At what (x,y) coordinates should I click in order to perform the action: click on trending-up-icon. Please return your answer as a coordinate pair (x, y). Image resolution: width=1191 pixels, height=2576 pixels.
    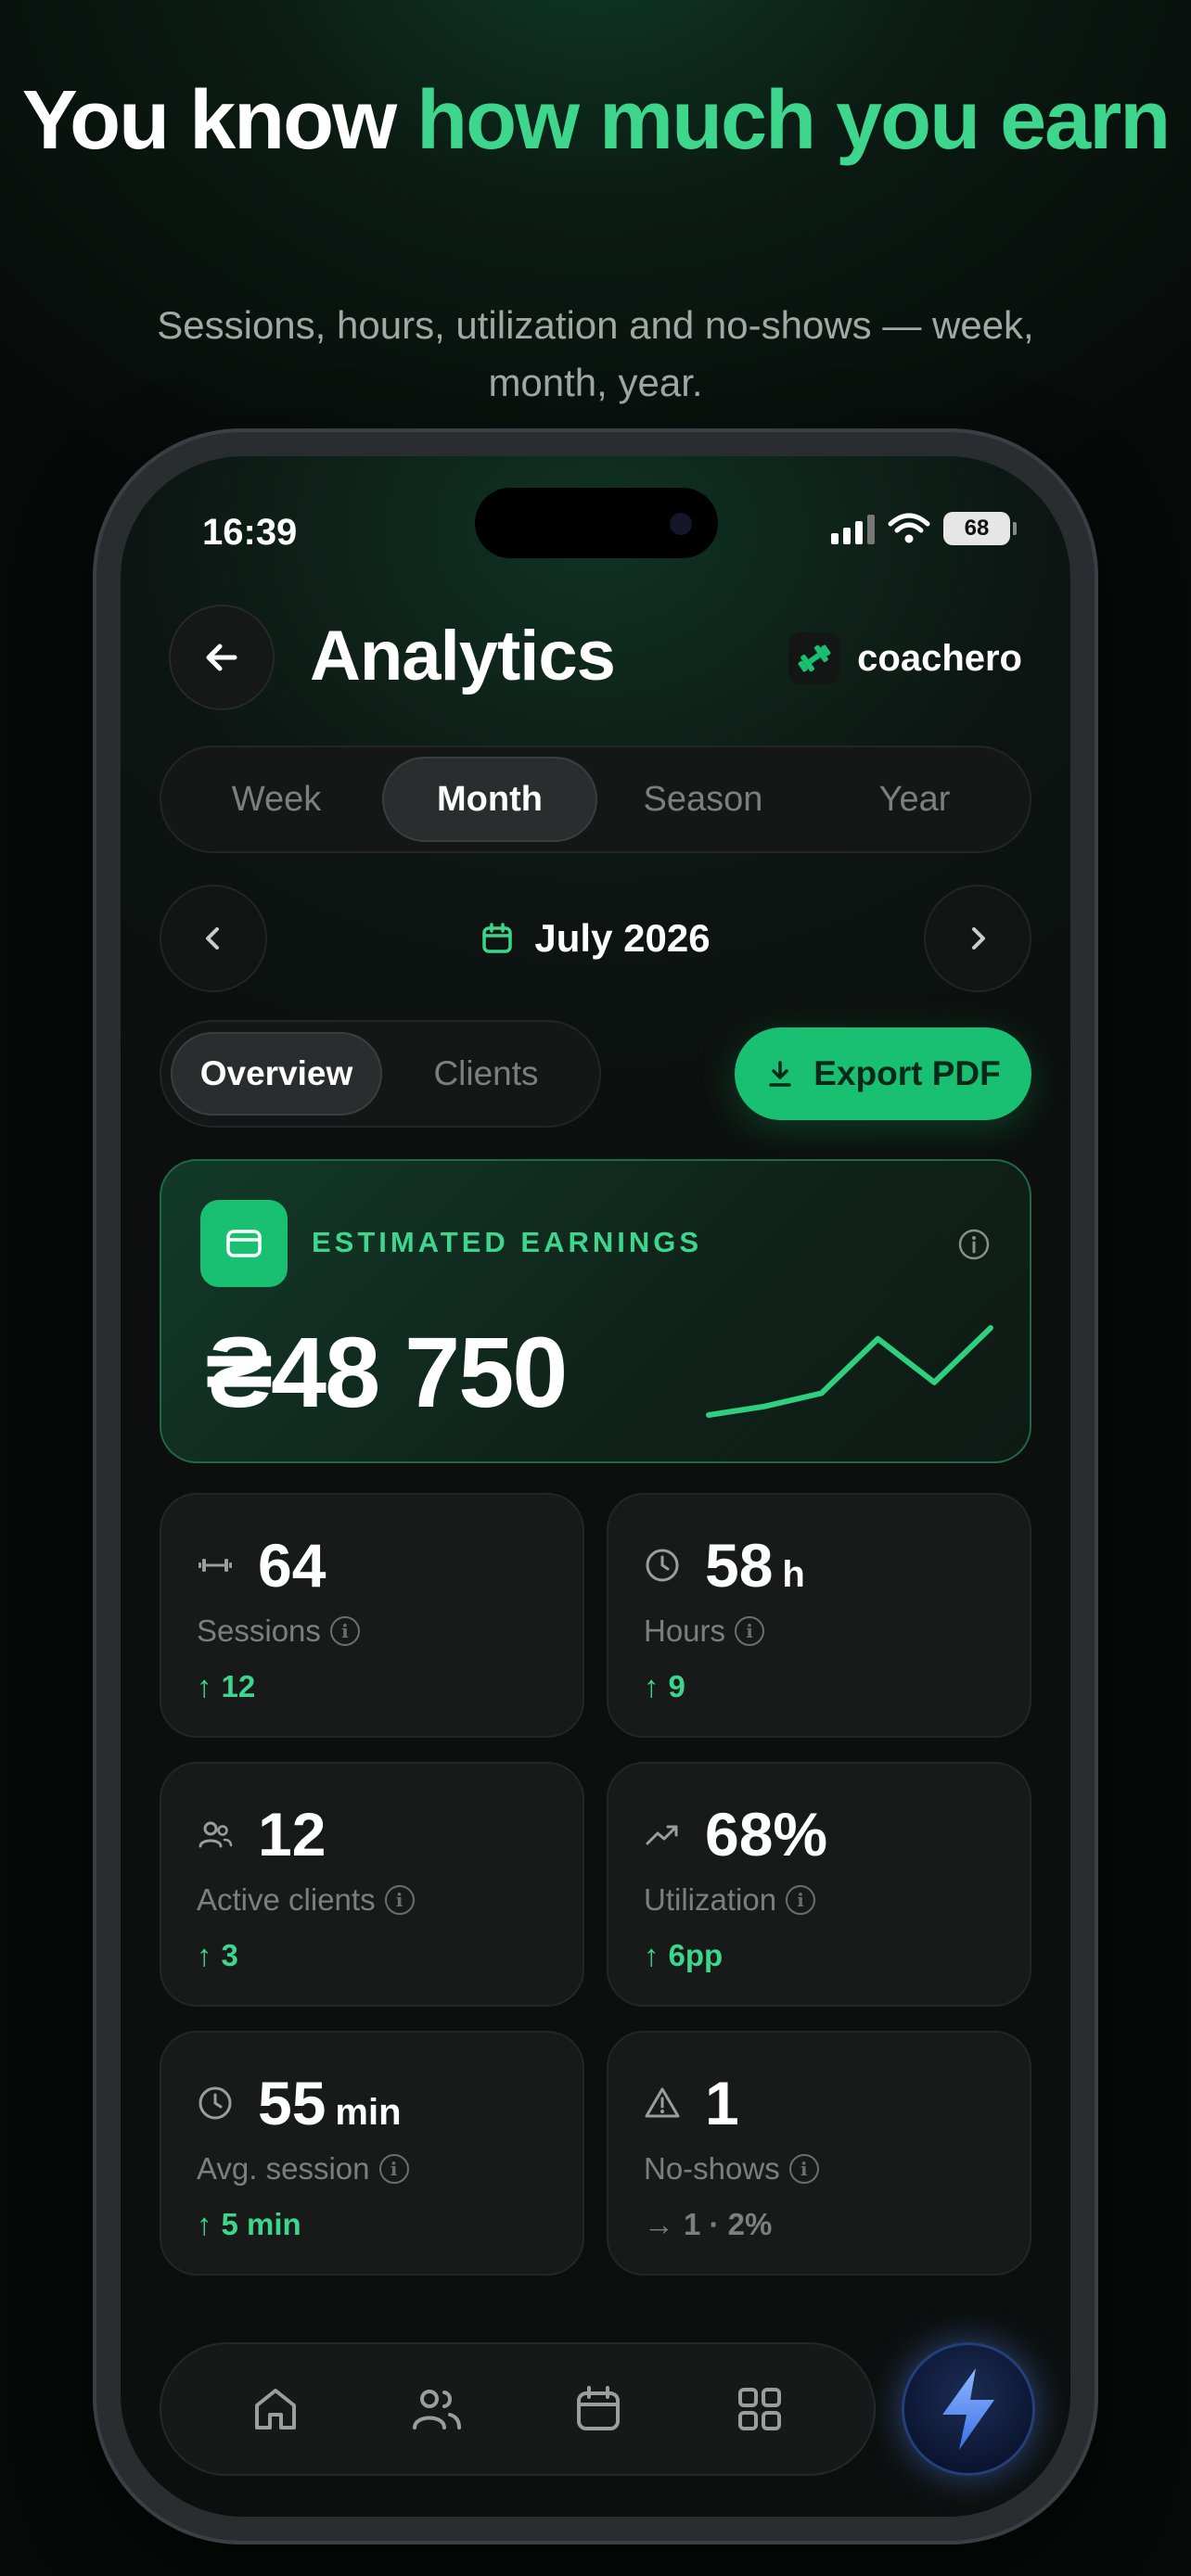
    Looking at the image, I should click on (662, 1835).